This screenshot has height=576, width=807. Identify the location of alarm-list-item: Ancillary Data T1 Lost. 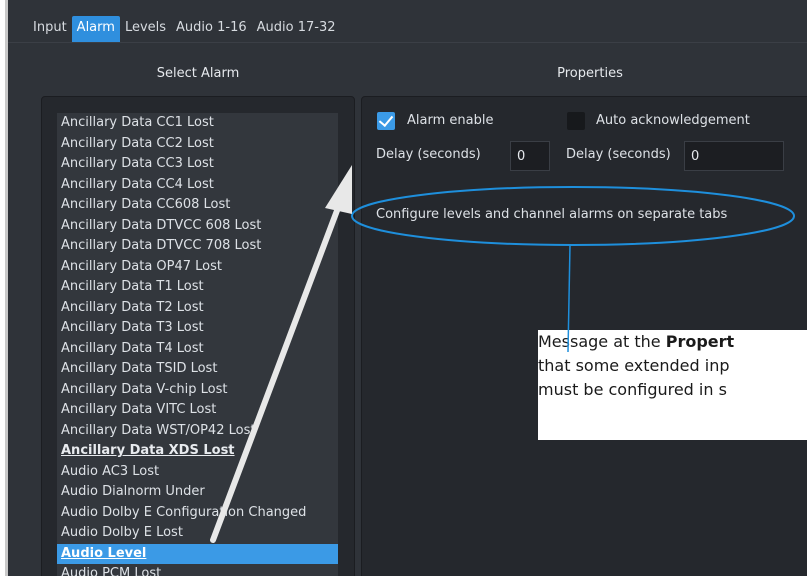
(197, 287).